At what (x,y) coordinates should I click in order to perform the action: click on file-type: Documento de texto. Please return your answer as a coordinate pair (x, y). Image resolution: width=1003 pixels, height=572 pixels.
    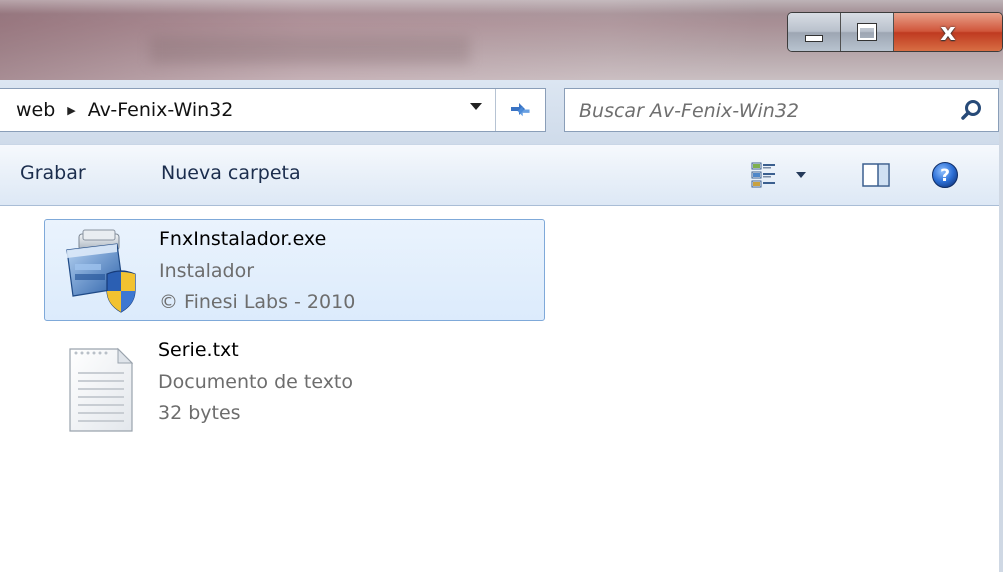
    Looking at the image, I should click on (256, 382).